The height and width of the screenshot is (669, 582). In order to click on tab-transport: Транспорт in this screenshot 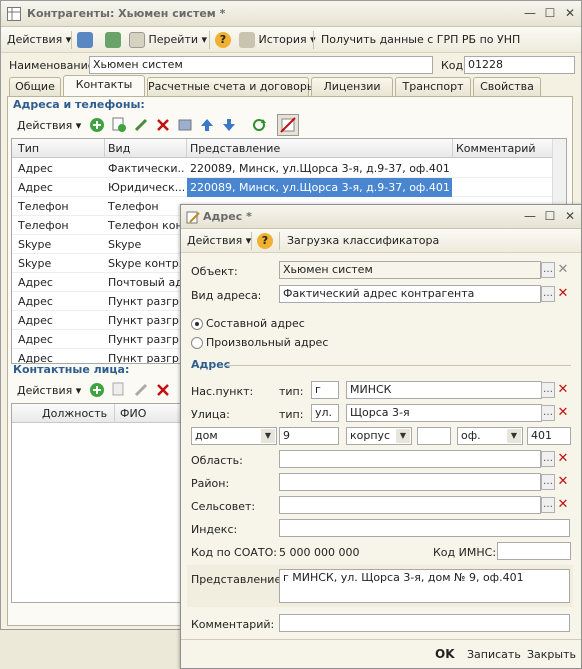, I will do `click(433, 86)`.